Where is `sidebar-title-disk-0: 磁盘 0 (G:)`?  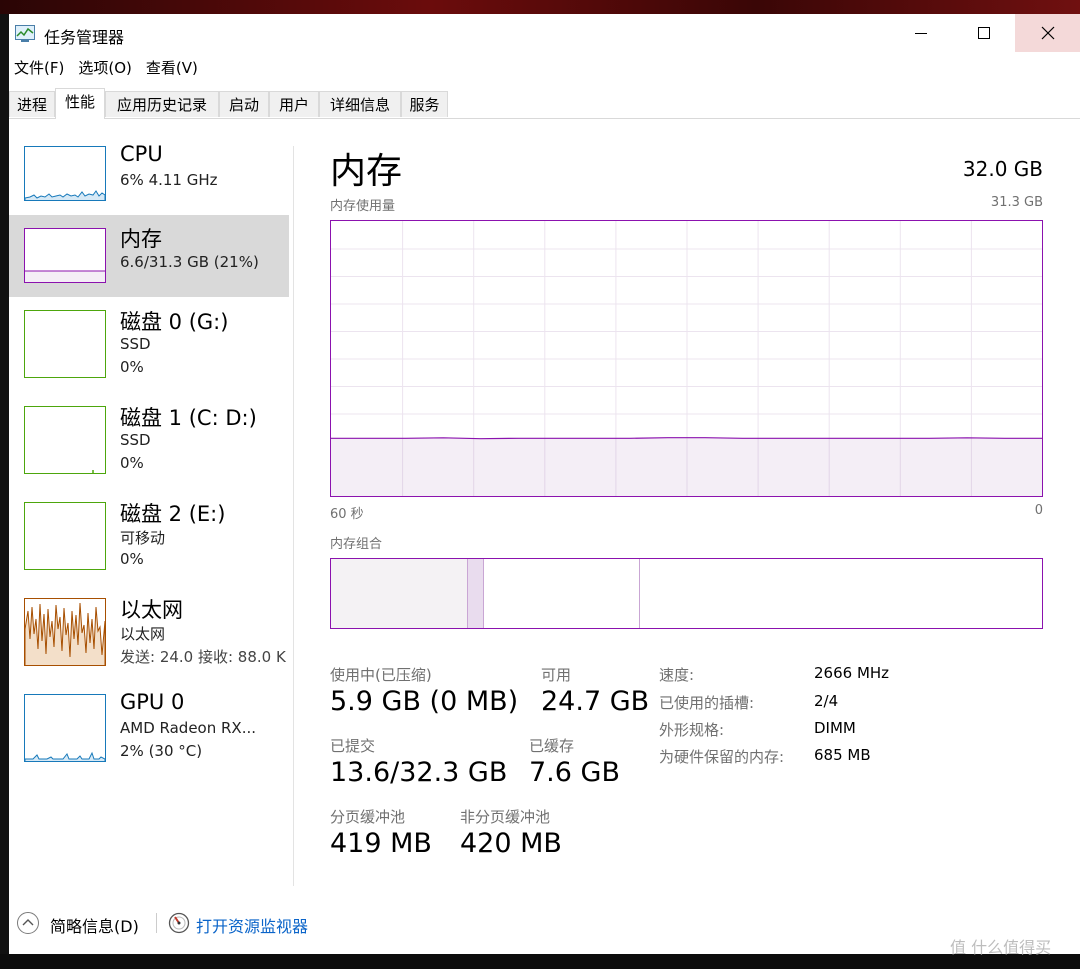 sidebar-title-disk-0: 磁盘 0 (G:) is located at coordinates (174, 322).